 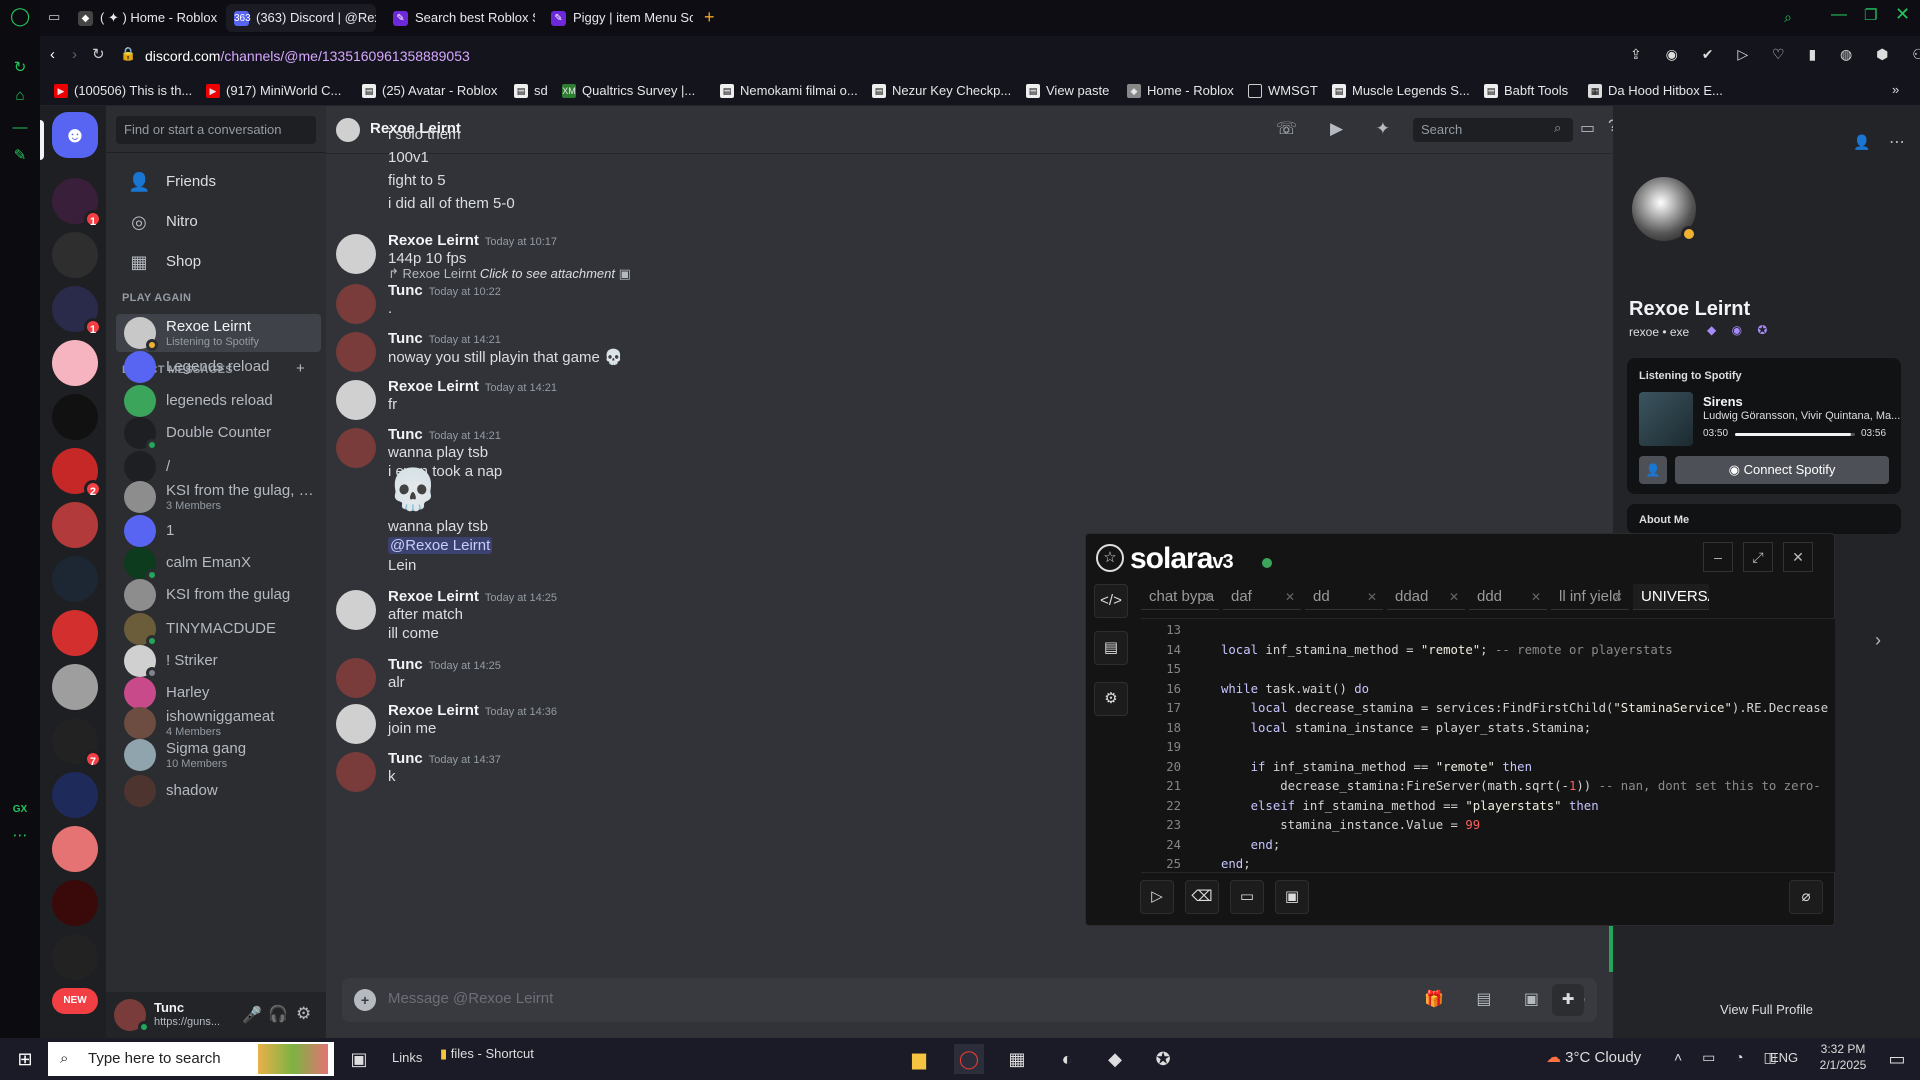 I want to click on mute-icon: 🎤, so click(x=252, y=1015).